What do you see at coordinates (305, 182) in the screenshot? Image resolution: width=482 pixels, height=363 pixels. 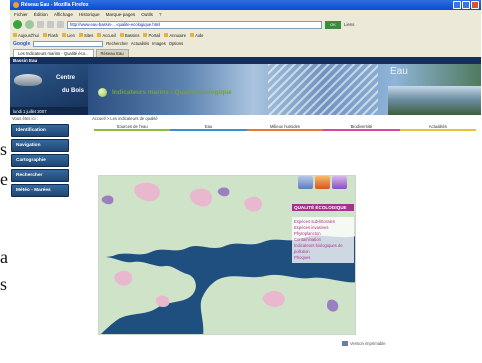 I see `zoom-tool-icon` at bounding box center [305, 182].